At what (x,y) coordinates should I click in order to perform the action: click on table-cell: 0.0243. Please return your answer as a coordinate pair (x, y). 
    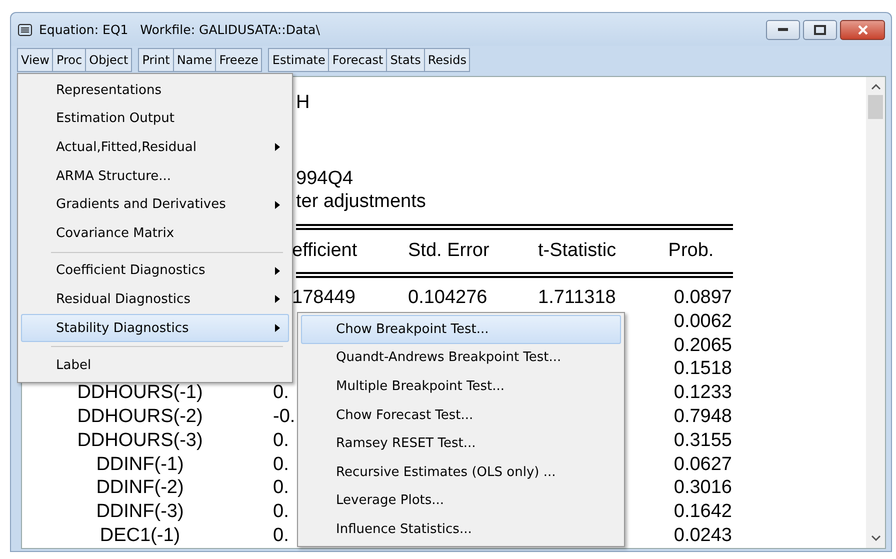
    Looking at the image, I should click on (703, 535).